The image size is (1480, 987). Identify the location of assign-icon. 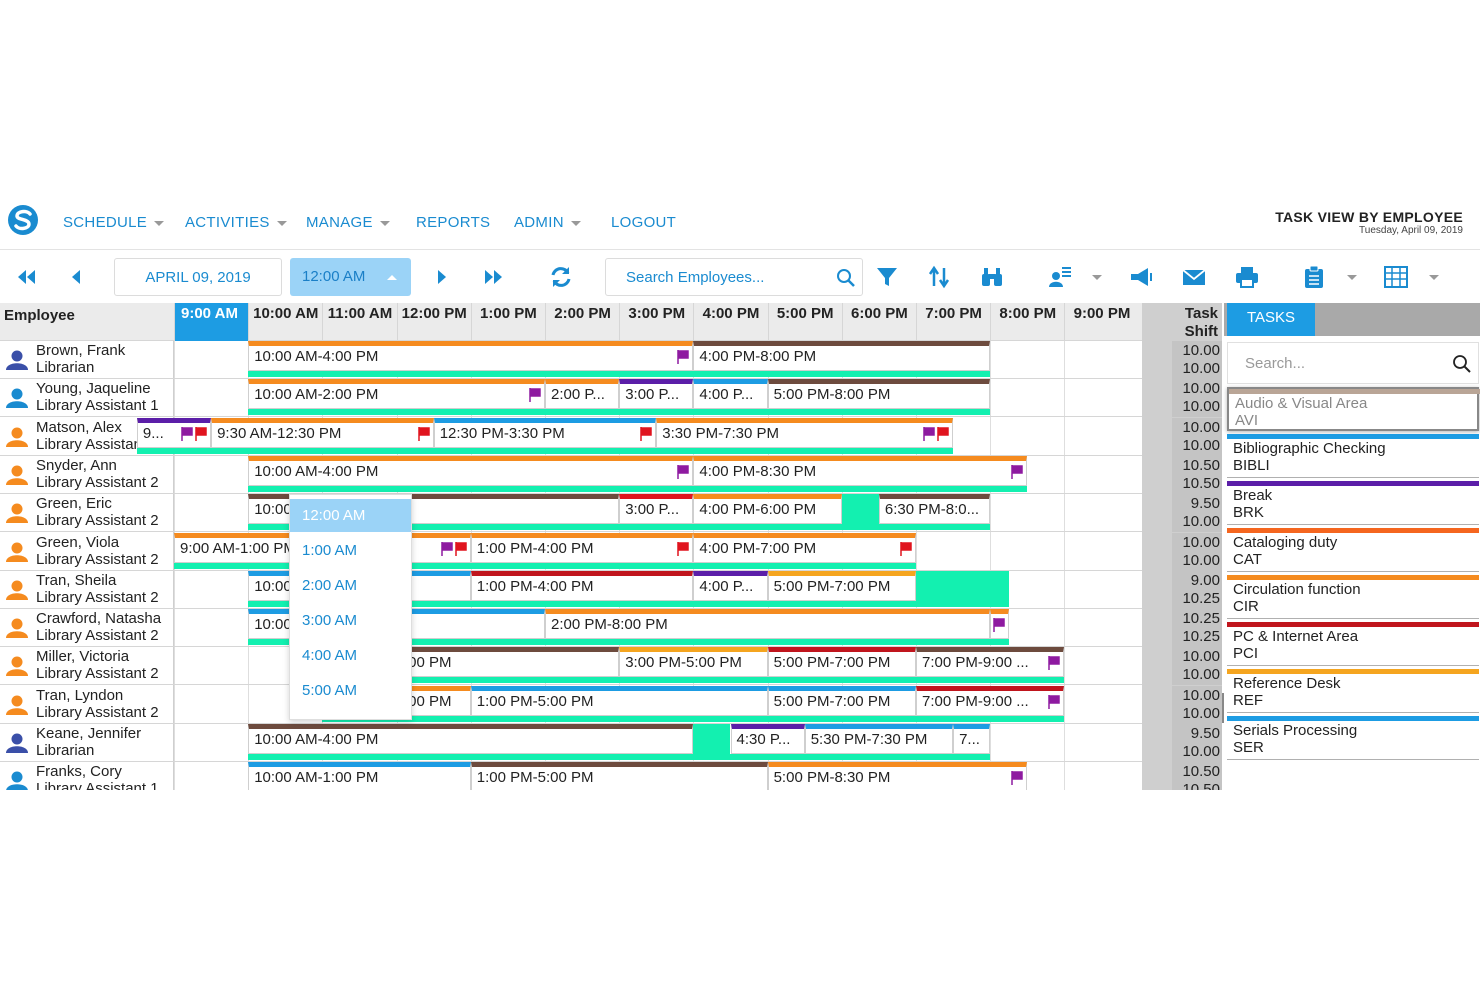
(1060, 277).